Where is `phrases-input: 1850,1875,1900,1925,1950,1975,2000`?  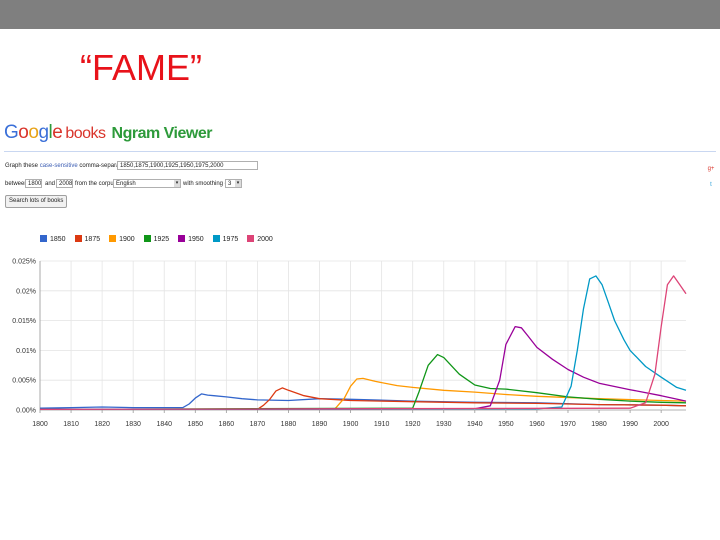 phrases-input: 1850,1875,1900,1925,1950,1975,2000 is located at coordinates (187, 165).